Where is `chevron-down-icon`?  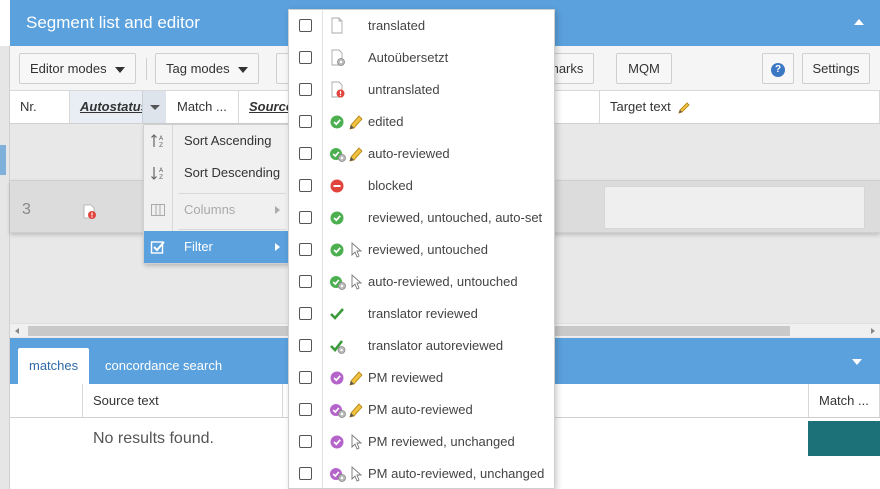 chevron-down-icon is located at coordinates (119, 69).